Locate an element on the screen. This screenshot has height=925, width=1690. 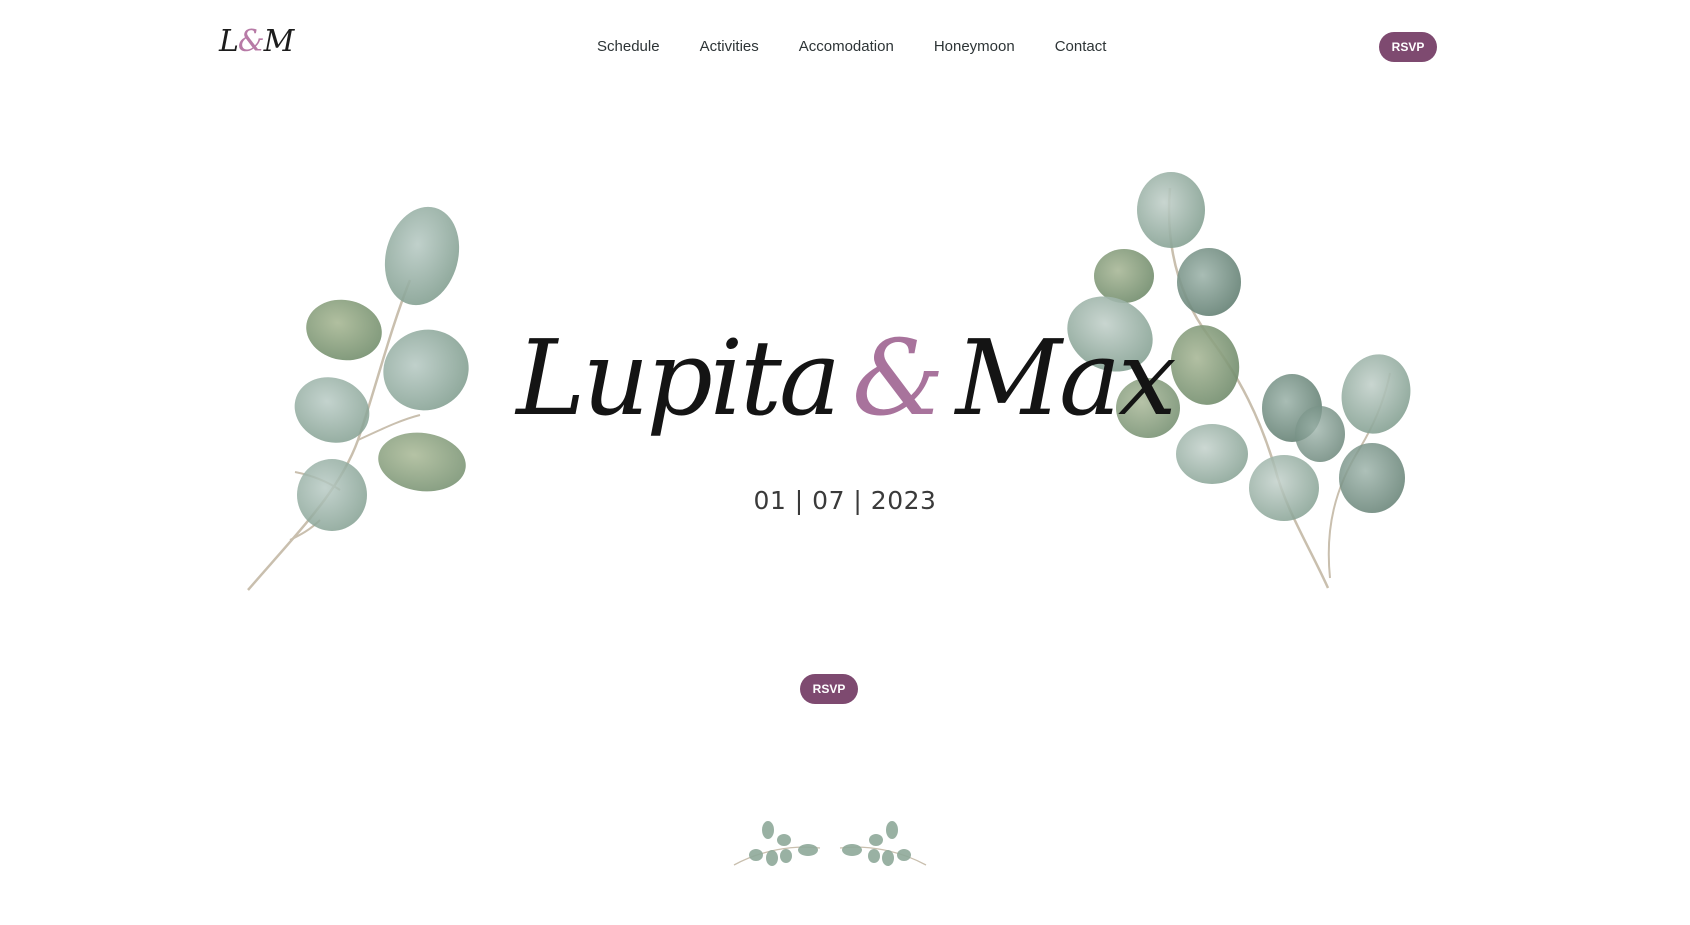
eucalyptus-divider-icon is located at coordinates (830, 843).